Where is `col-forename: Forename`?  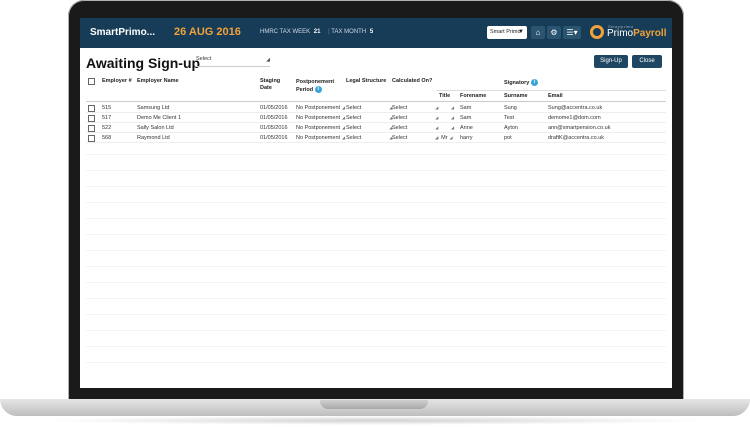 col-forename: Forename is located at coordinates (473, 96).